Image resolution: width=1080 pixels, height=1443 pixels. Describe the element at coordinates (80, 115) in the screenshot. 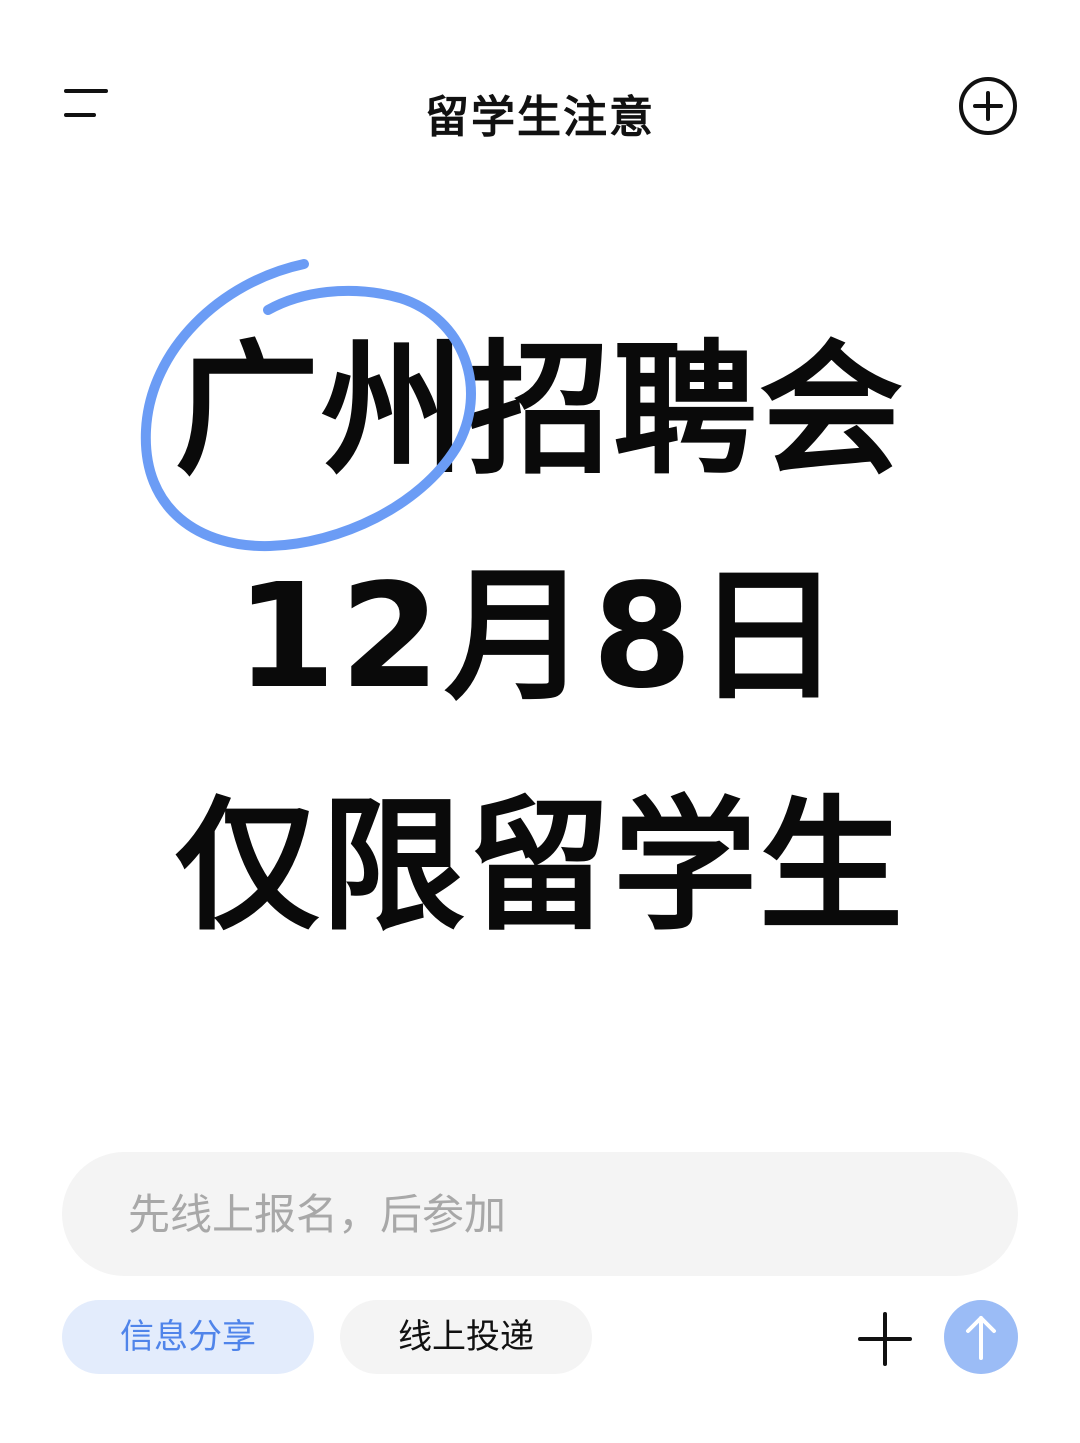

I see `menu-icon-line-short` at that location.